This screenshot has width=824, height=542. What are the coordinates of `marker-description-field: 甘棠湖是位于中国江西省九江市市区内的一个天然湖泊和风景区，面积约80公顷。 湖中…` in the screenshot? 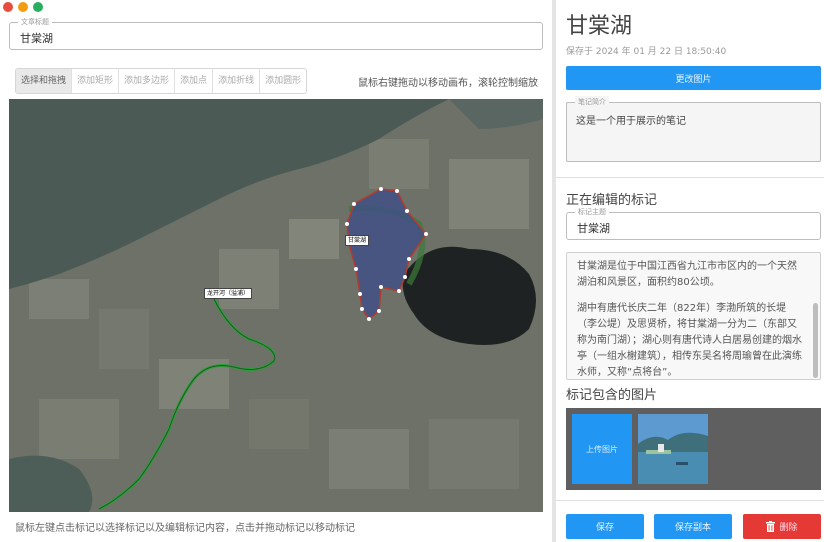 It's located at (693, 316).